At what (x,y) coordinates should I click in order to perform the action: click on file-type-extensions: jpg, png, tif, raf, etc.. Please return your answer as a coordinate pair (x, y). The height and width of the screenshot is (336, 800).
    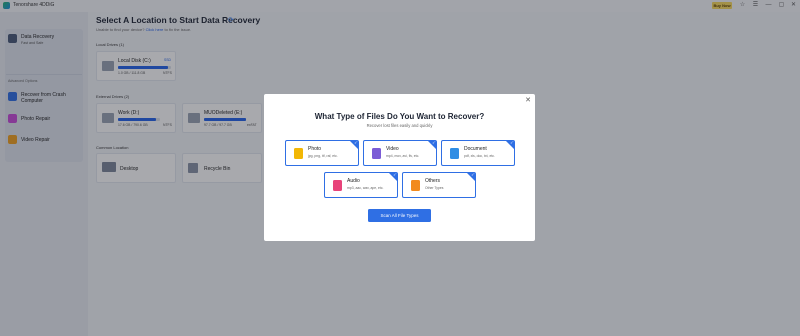
    Looking at the image, I should click on (323, 156).